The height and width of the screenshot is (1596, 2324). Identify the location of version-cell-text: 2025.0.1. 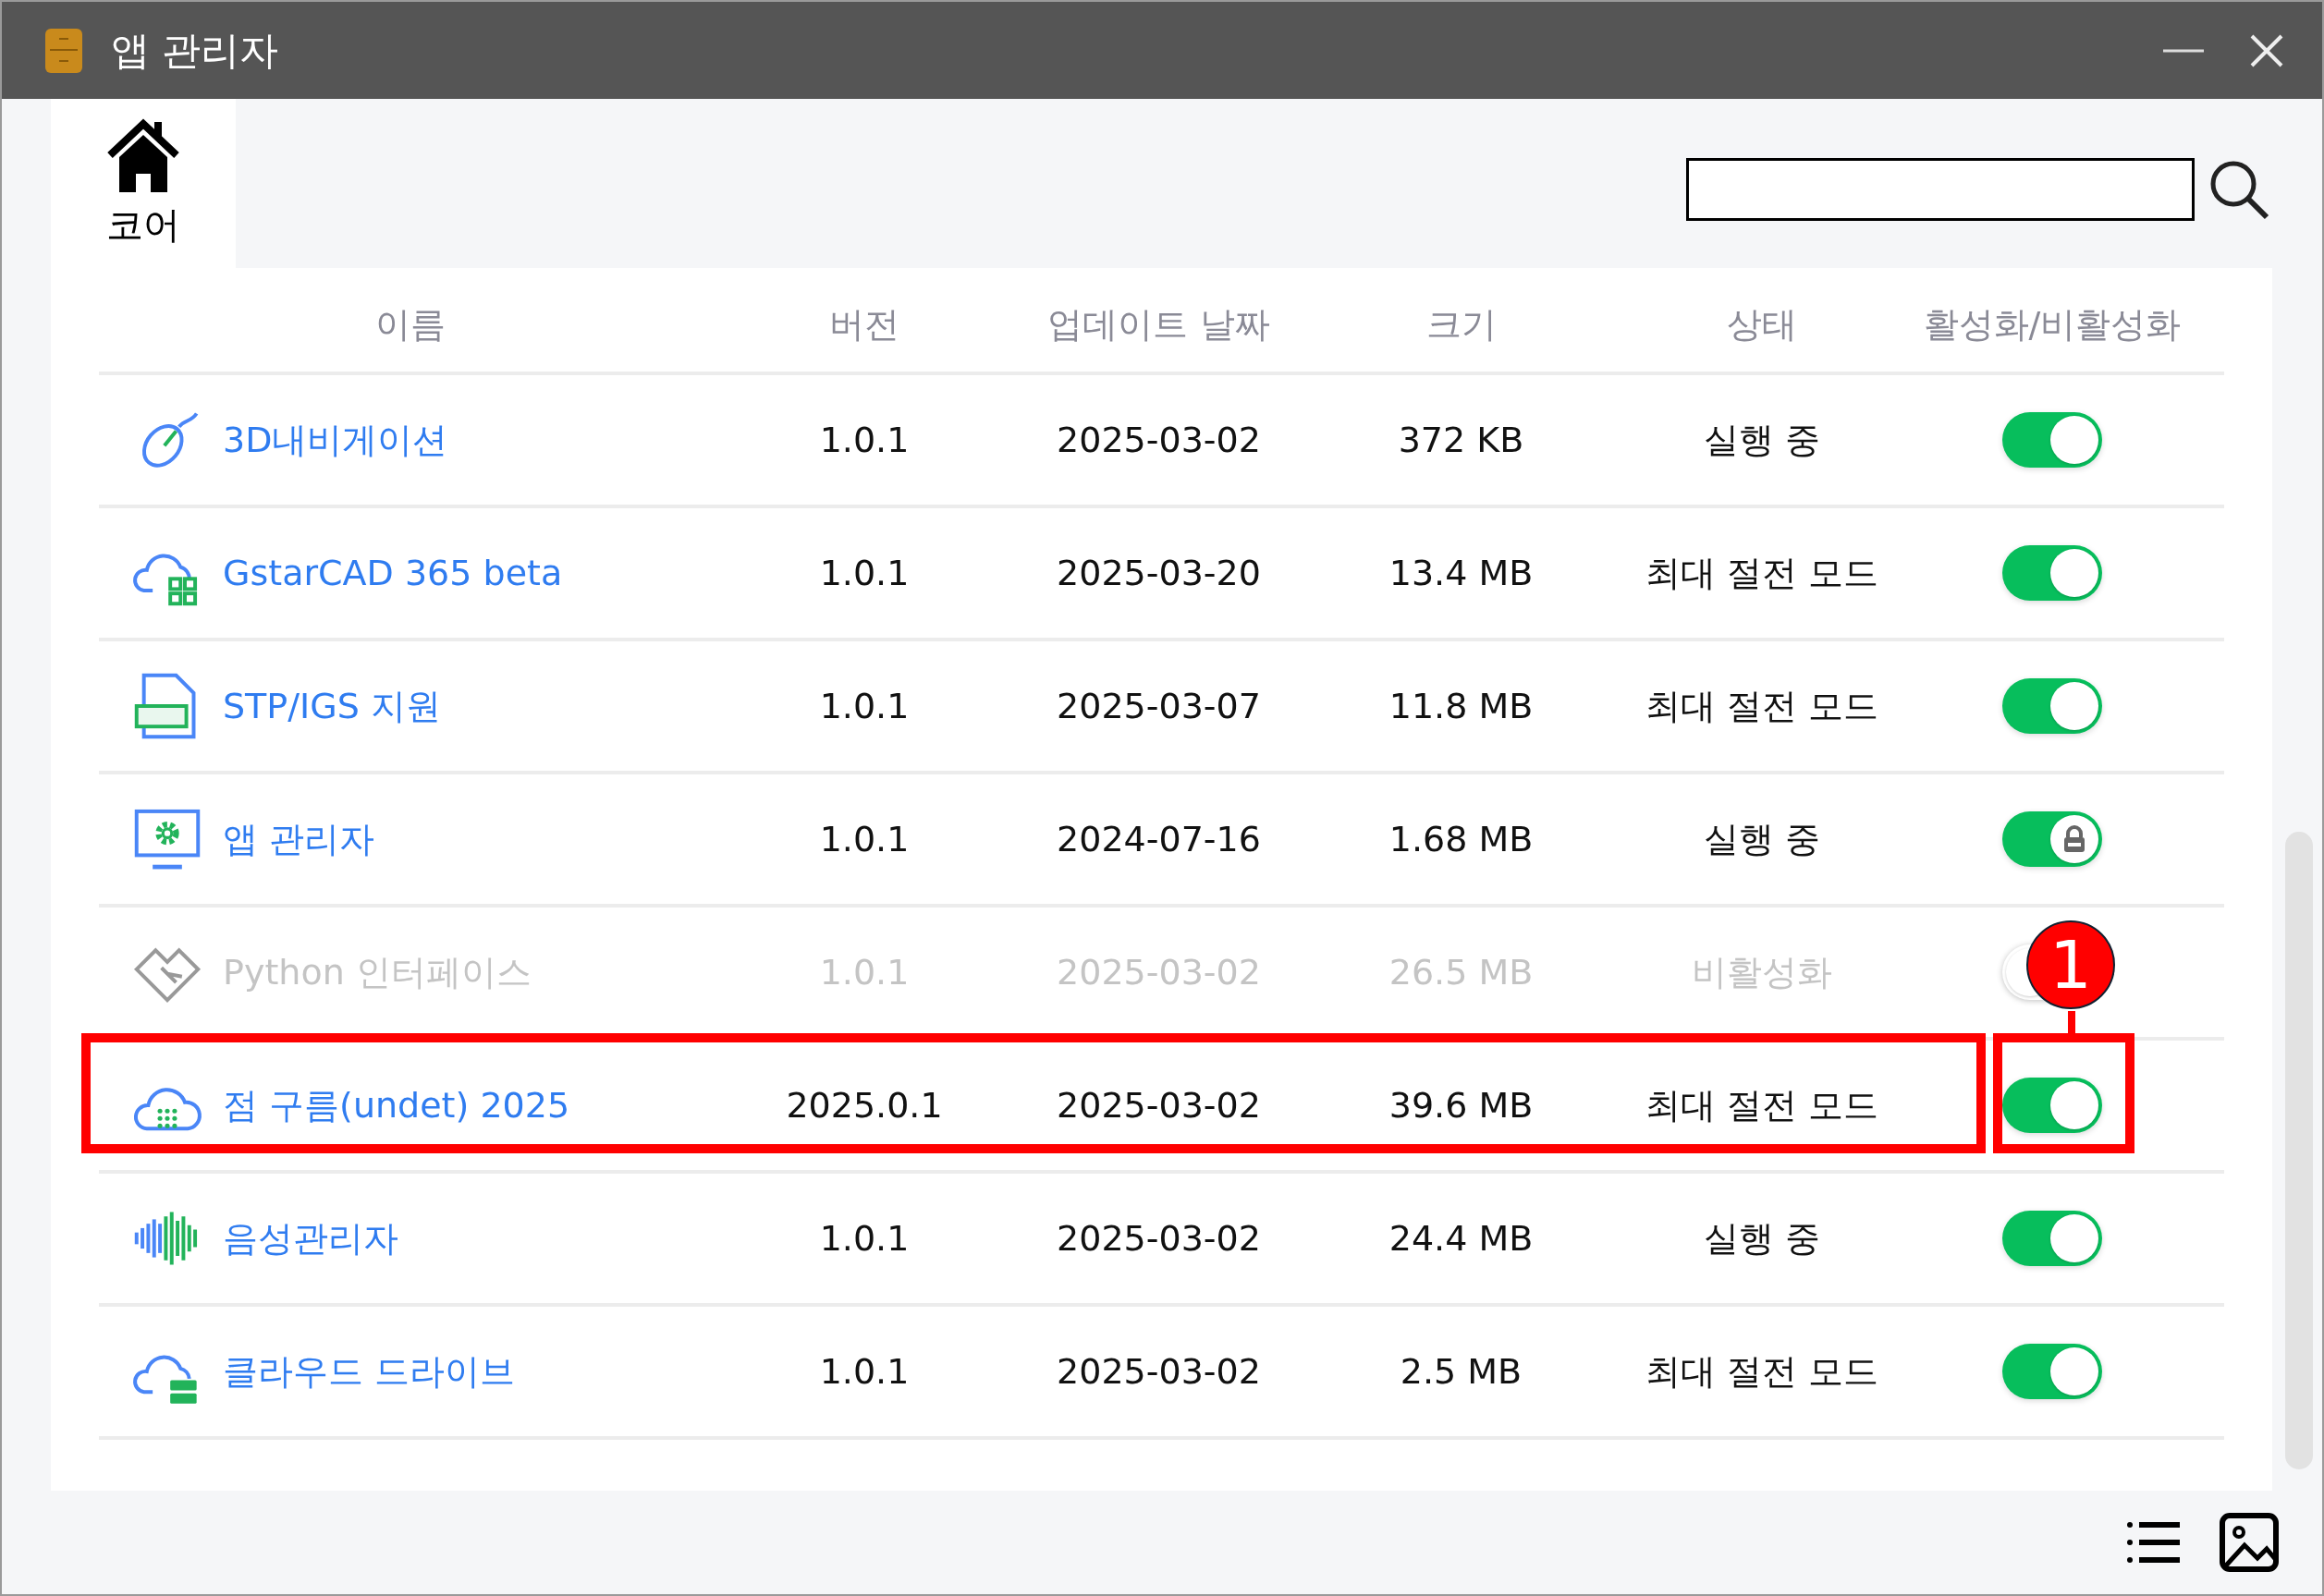
(865, 1105).